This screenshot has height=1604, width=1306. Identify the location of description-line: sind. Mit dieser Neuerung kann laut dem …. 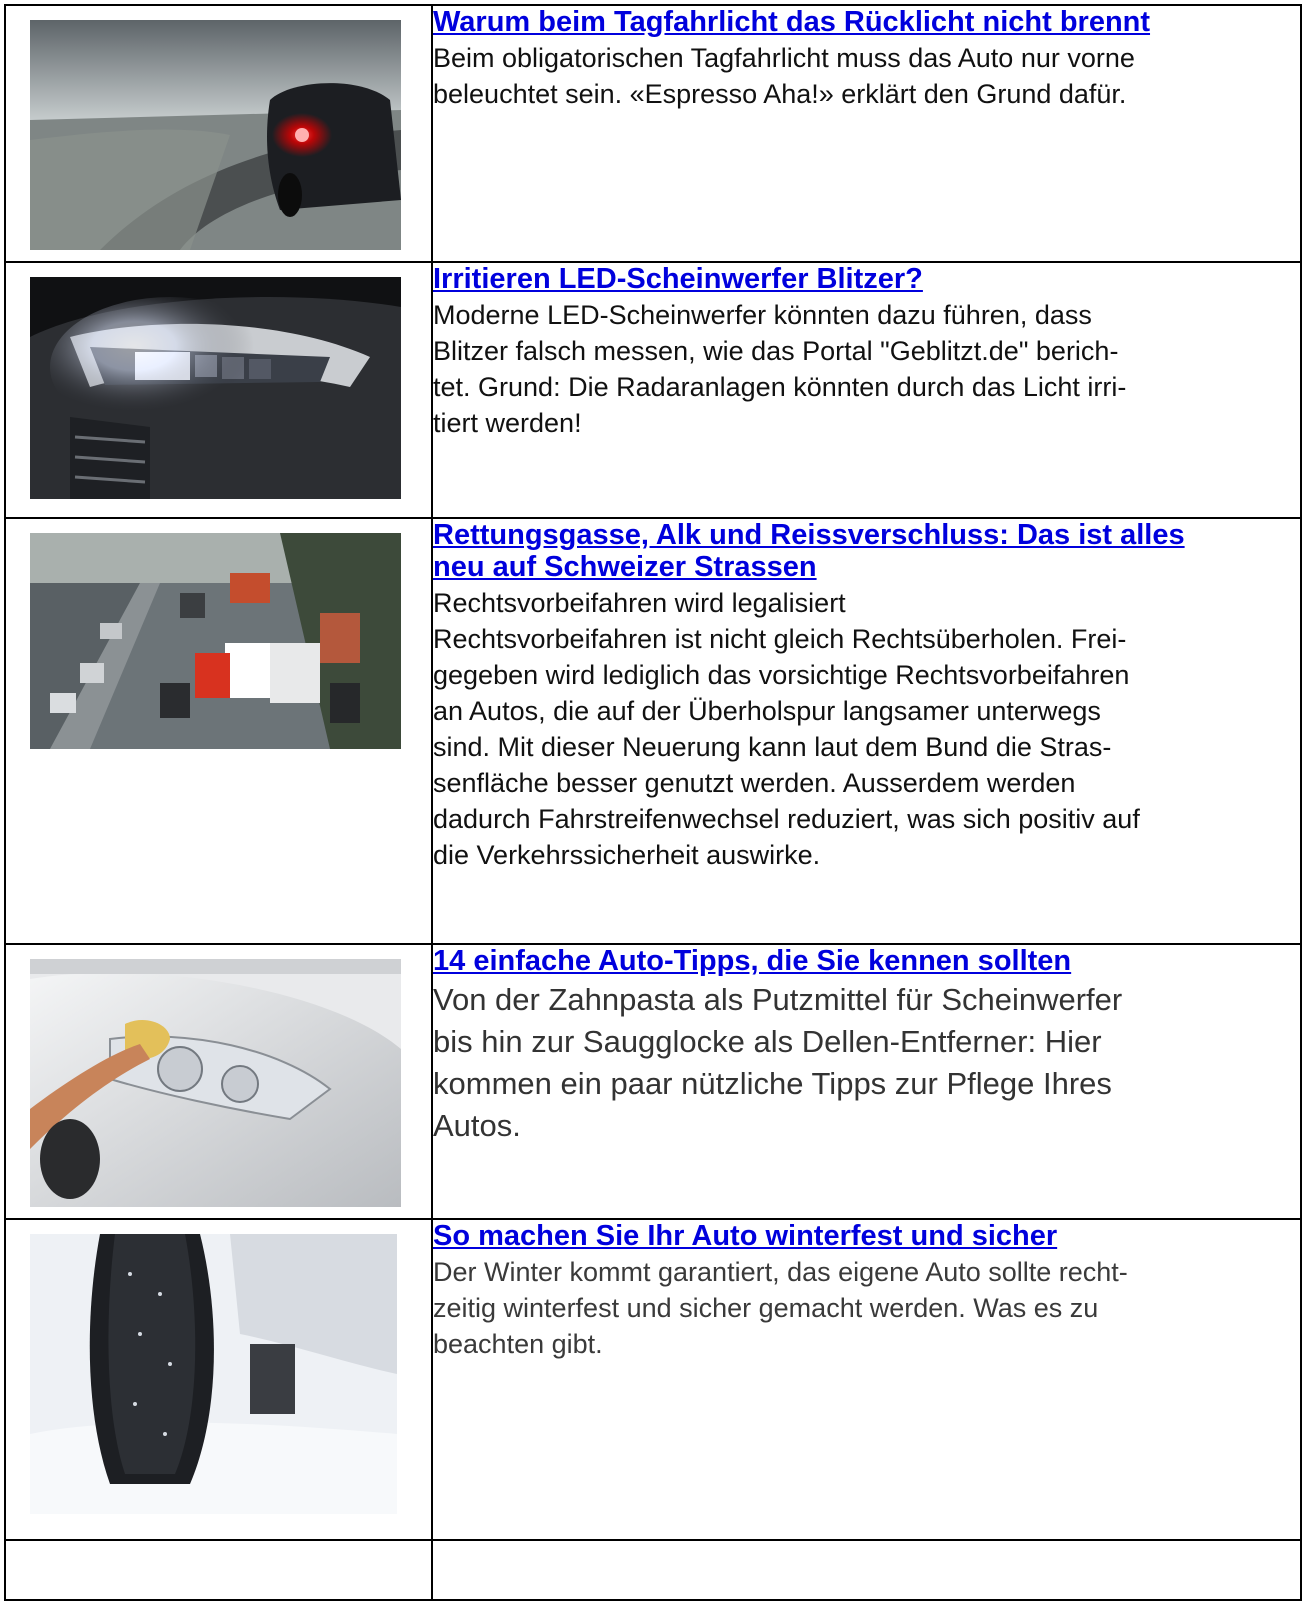
(772, 747).